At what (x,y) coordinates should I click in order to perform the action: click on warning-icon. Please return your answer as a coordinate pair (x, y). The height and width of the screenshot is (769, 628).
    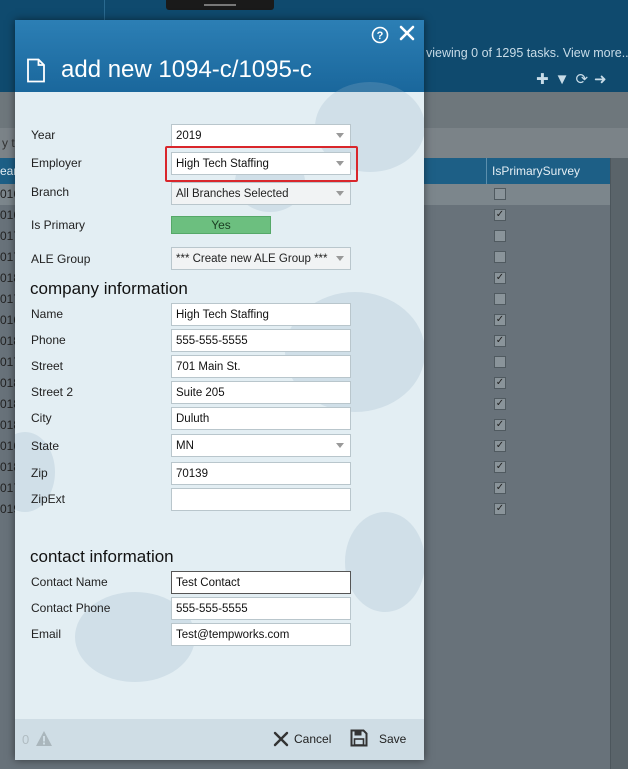
    Looking at the image, I should click on (44, 738).